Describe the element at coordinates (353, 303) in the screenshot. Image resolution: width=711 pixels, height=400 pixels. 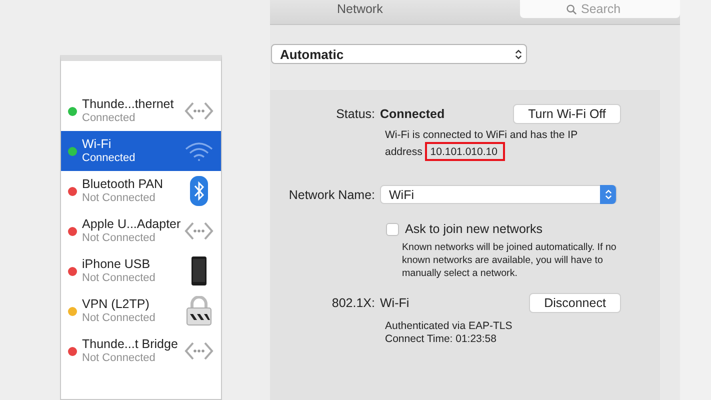
I see `dot1x-label: 802.1X:` at that location.